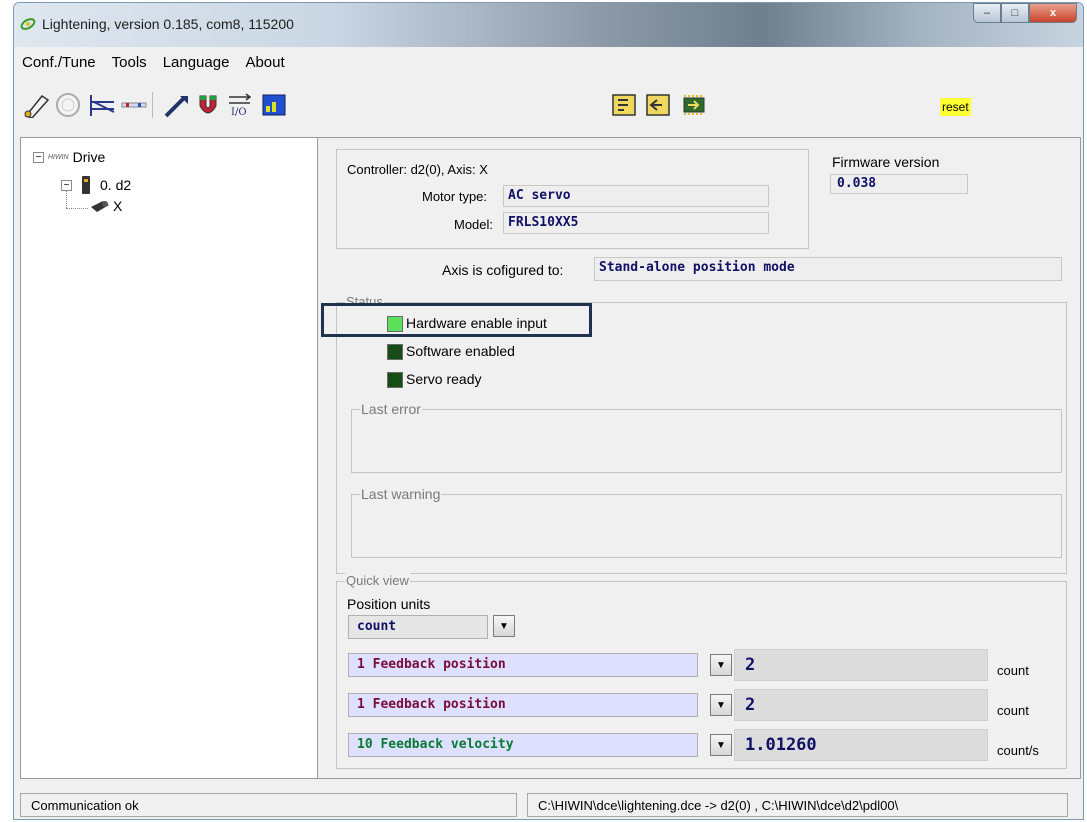 The height and width of the screenshot is (822, 1087). I want to click on quick-view-unit-1: count, so click(1013, 670).